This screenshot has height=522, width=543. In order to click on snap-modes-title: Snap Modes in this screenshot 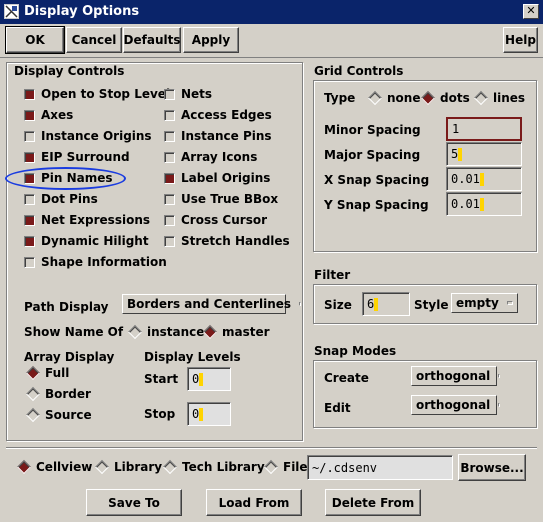, I will do `click(355, 351)`.